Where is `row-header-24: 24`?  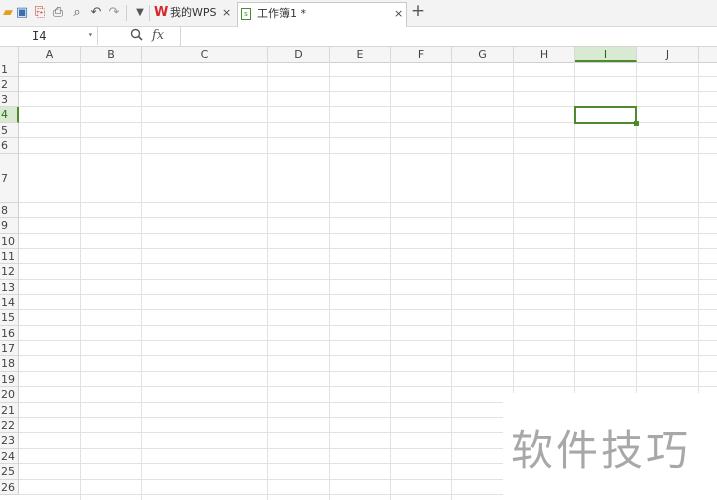 row-header-24: 24 is located at coordinates (9, 456).